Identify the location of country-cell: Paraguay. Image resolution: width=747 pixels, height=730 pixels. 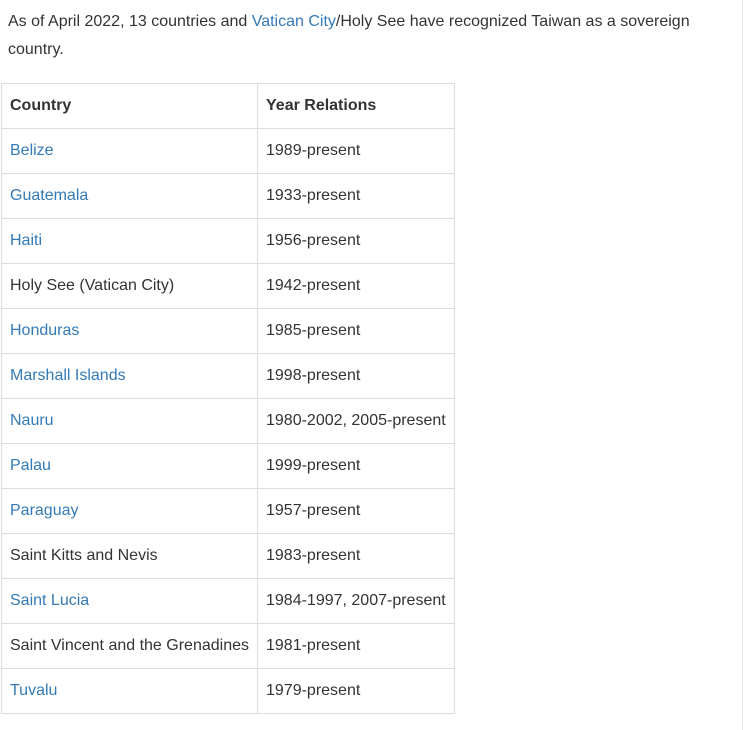
(129, 511).